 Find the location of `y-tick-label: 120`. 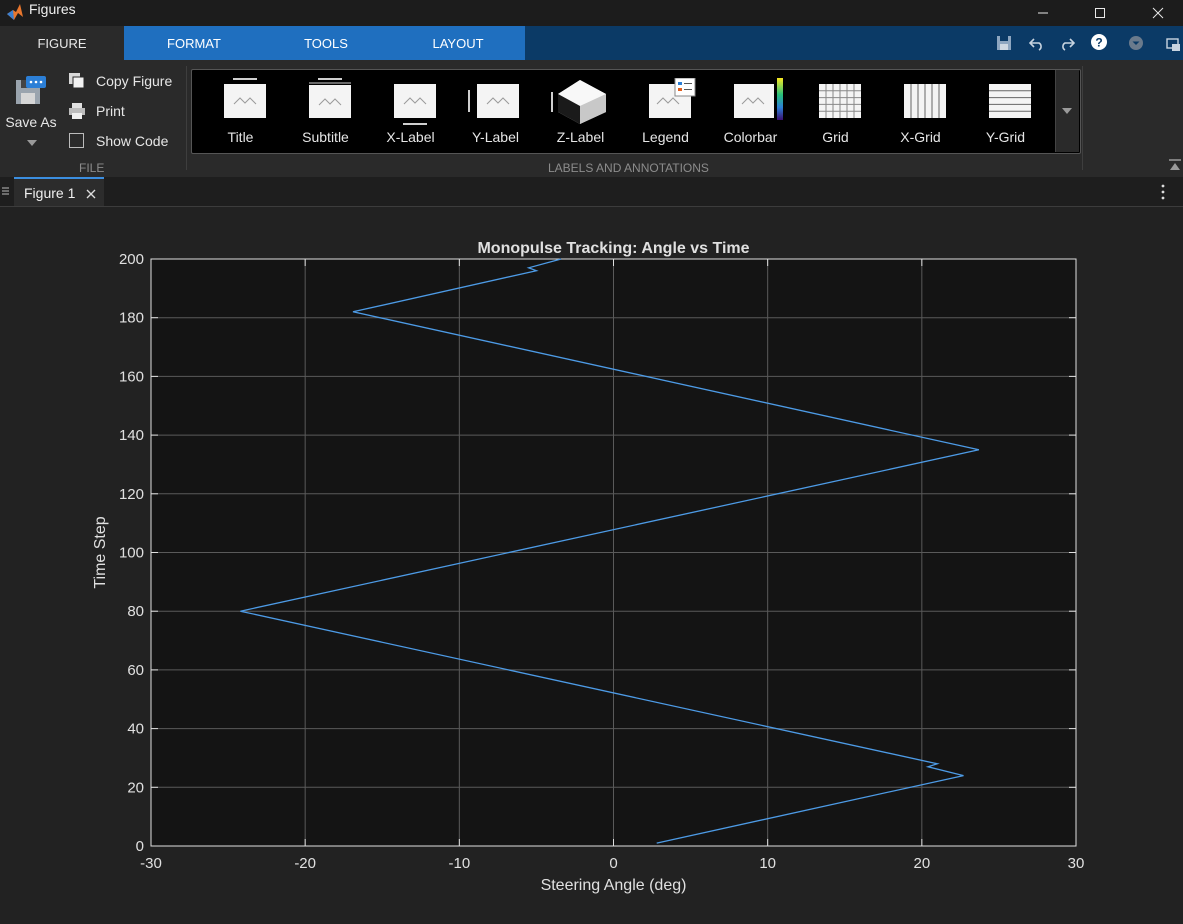

y-tick-label: 120 is located at coordinates (131, 494).